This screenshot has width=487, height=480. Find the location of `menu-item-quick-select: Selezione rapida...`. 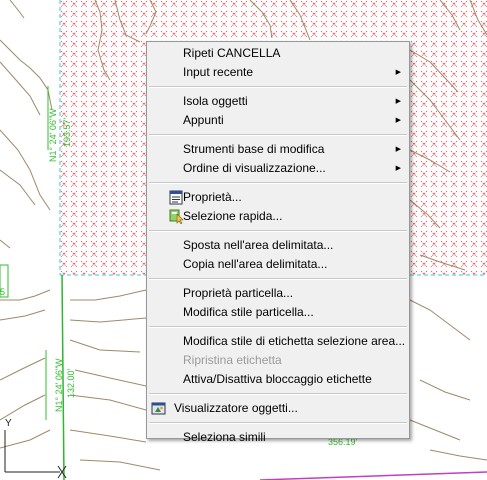

menu-item-quick-select: Selezione rapida... is located at coordinates (278, 216).